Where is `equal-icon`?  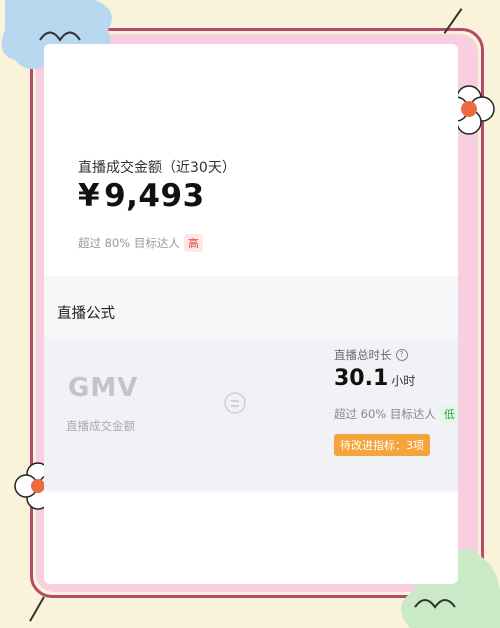 equal-icon is located at coordinates (235, 403).